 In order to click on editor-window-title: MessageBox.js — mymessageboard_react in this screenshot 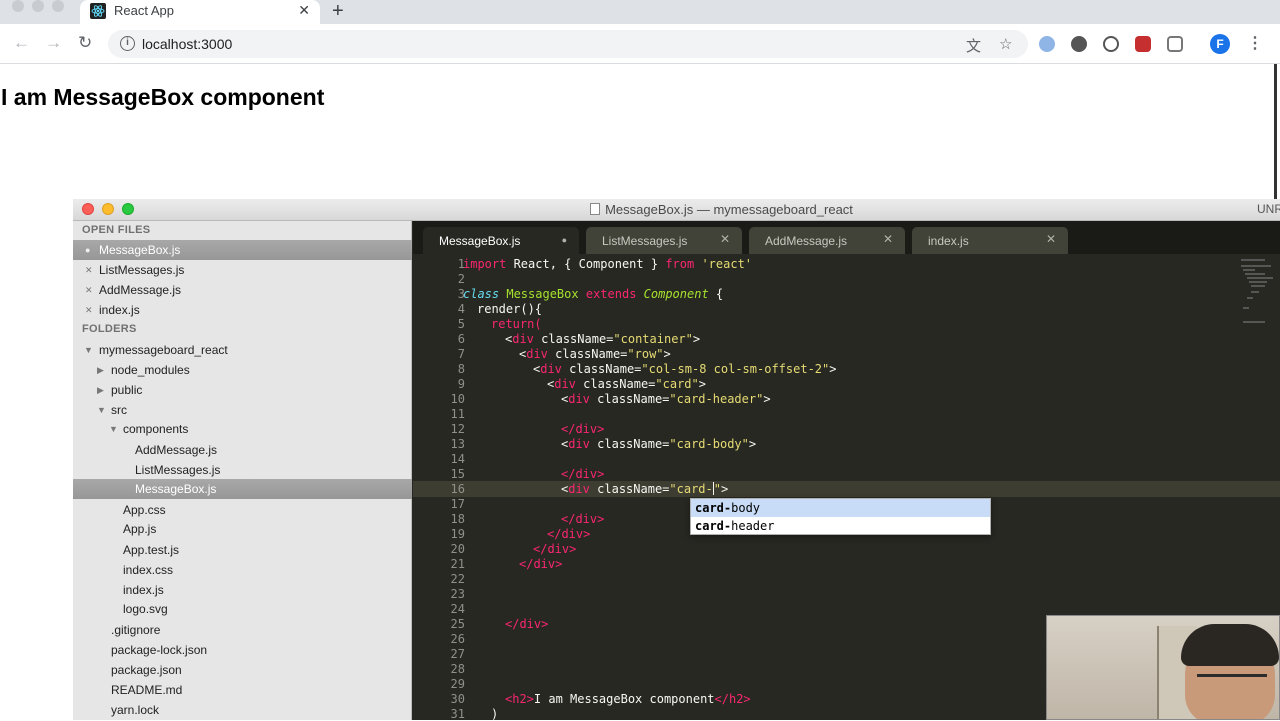, I will do `click(676, 209)`.